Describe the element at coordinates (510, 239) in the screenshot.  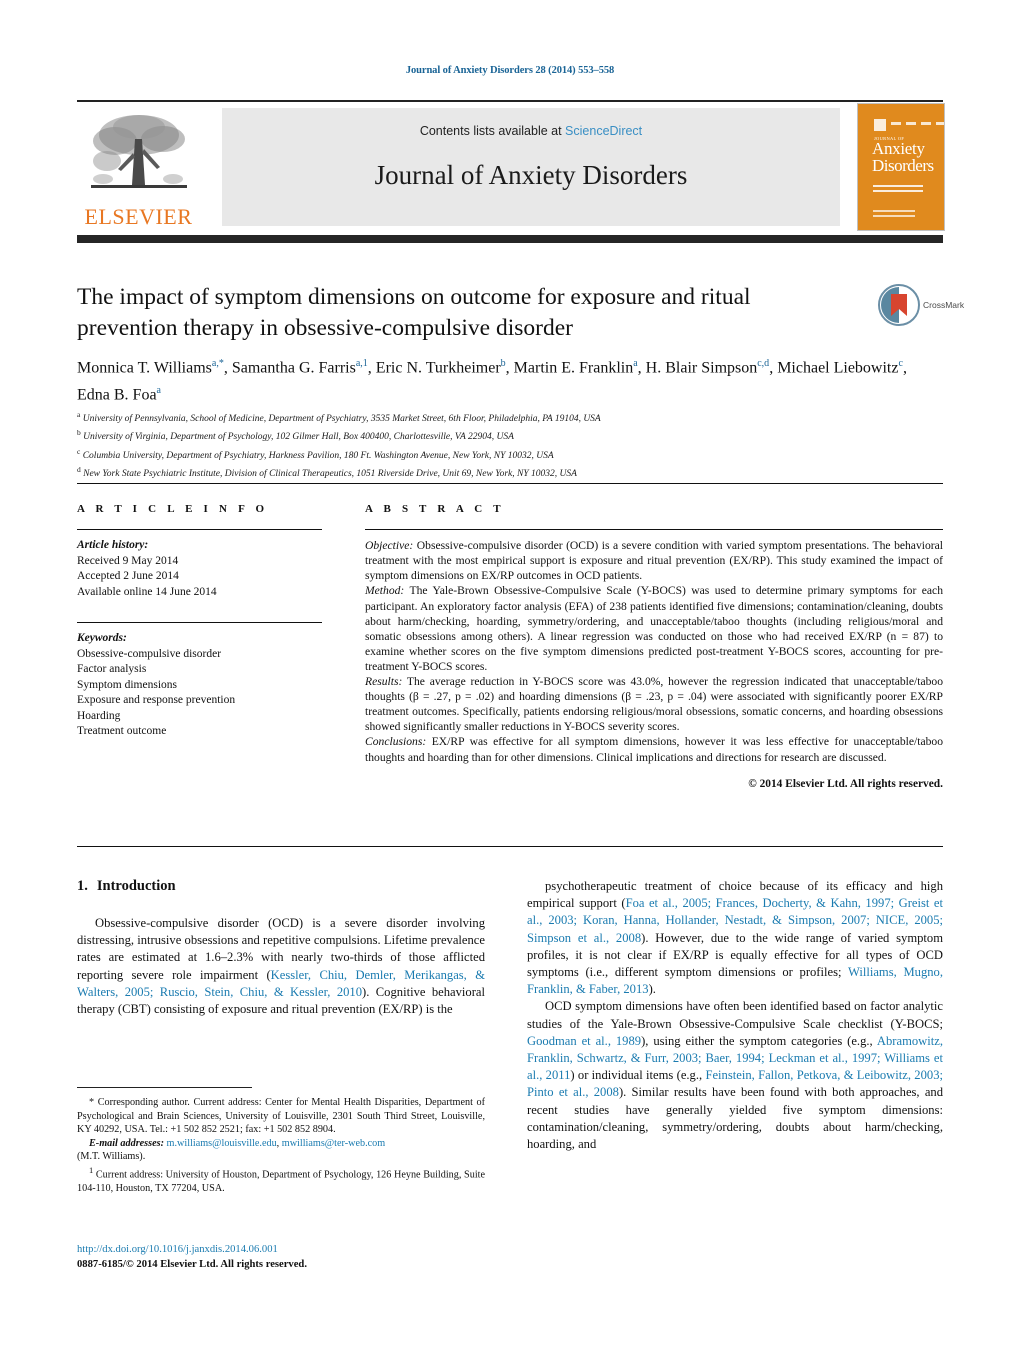
I see `masthead-thick-rule` at that location.